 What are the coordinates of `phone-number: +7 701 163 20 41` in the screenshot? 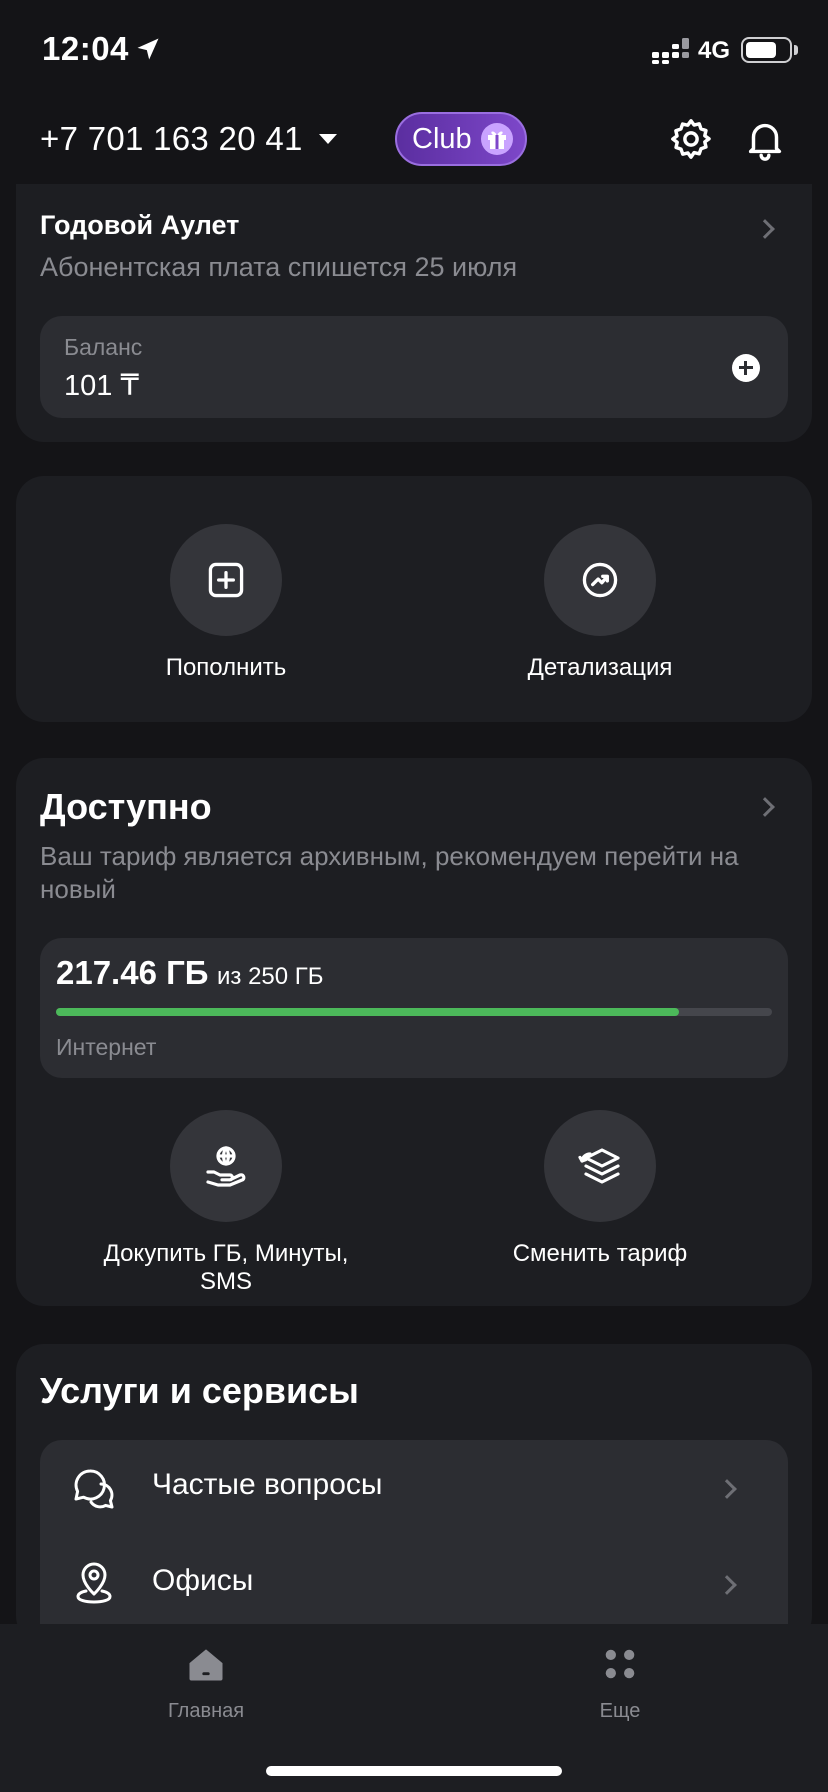 It's located at (171, 138).